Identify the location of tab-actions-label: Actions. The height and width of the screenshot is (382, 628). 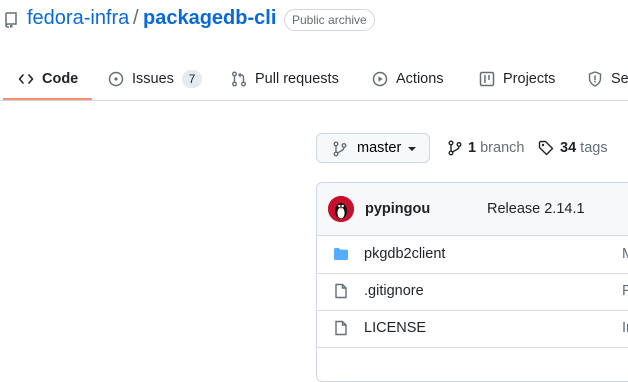
(420, 79).